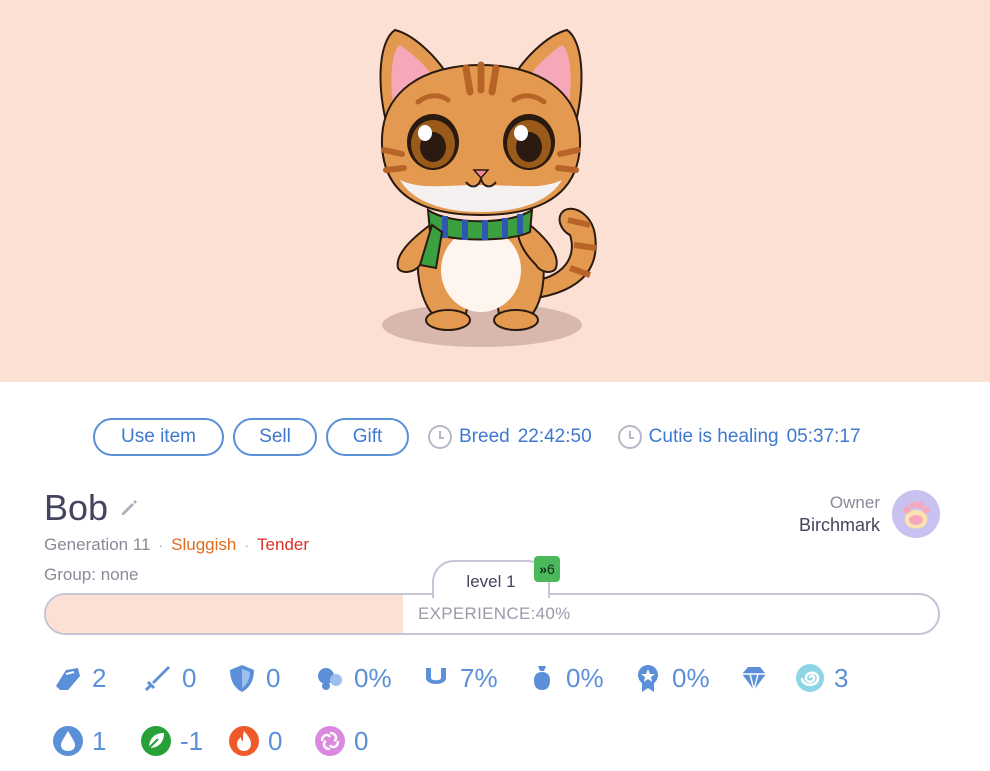 This screenshot has width=990, height=771. I want to click on fire-icon, so click(244, 741).